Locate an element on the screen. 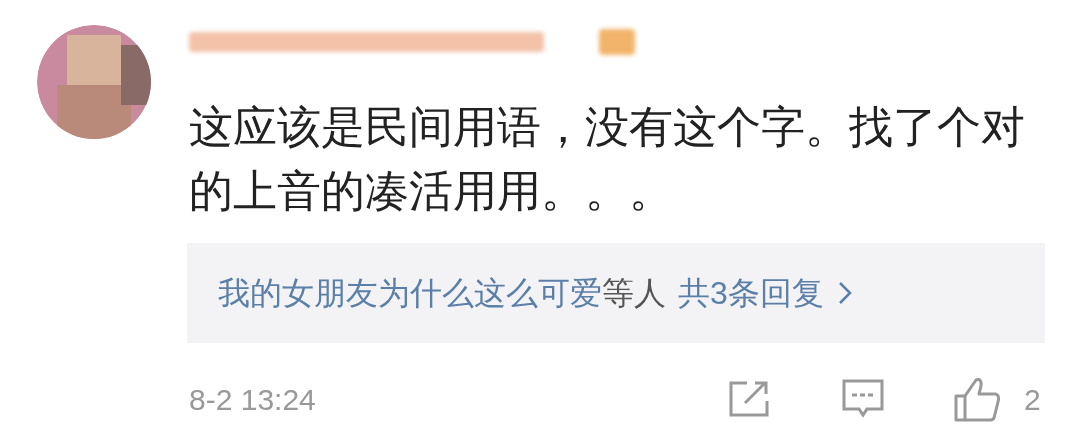  avatar is located at coordinates (94, 82).